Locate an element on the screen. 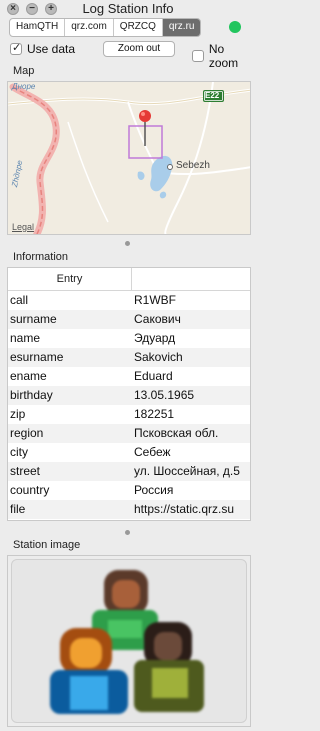  table-row: street ул. Шоссейная, д.5 is located at coordinates (129, 471).